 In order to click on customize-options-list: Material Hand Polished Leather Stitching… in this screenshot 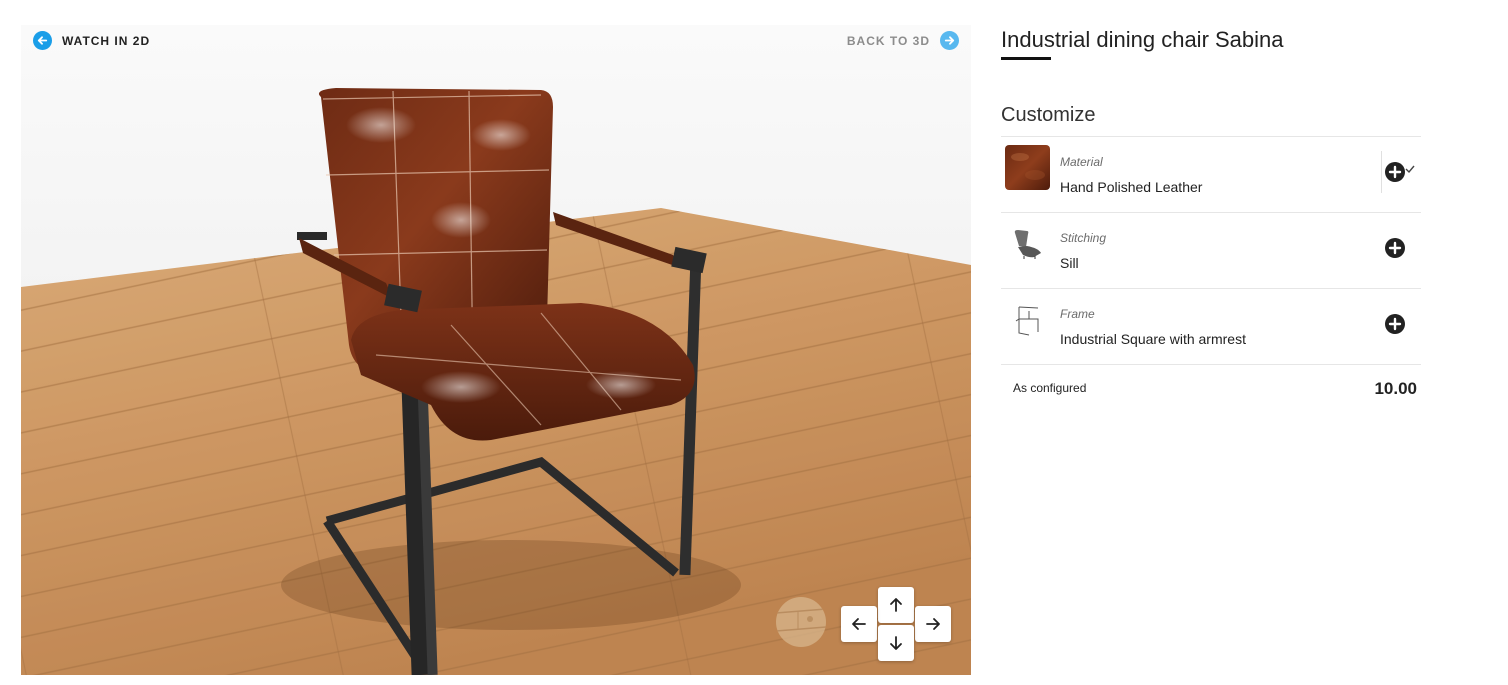, I will do `click(1211, 250)`.